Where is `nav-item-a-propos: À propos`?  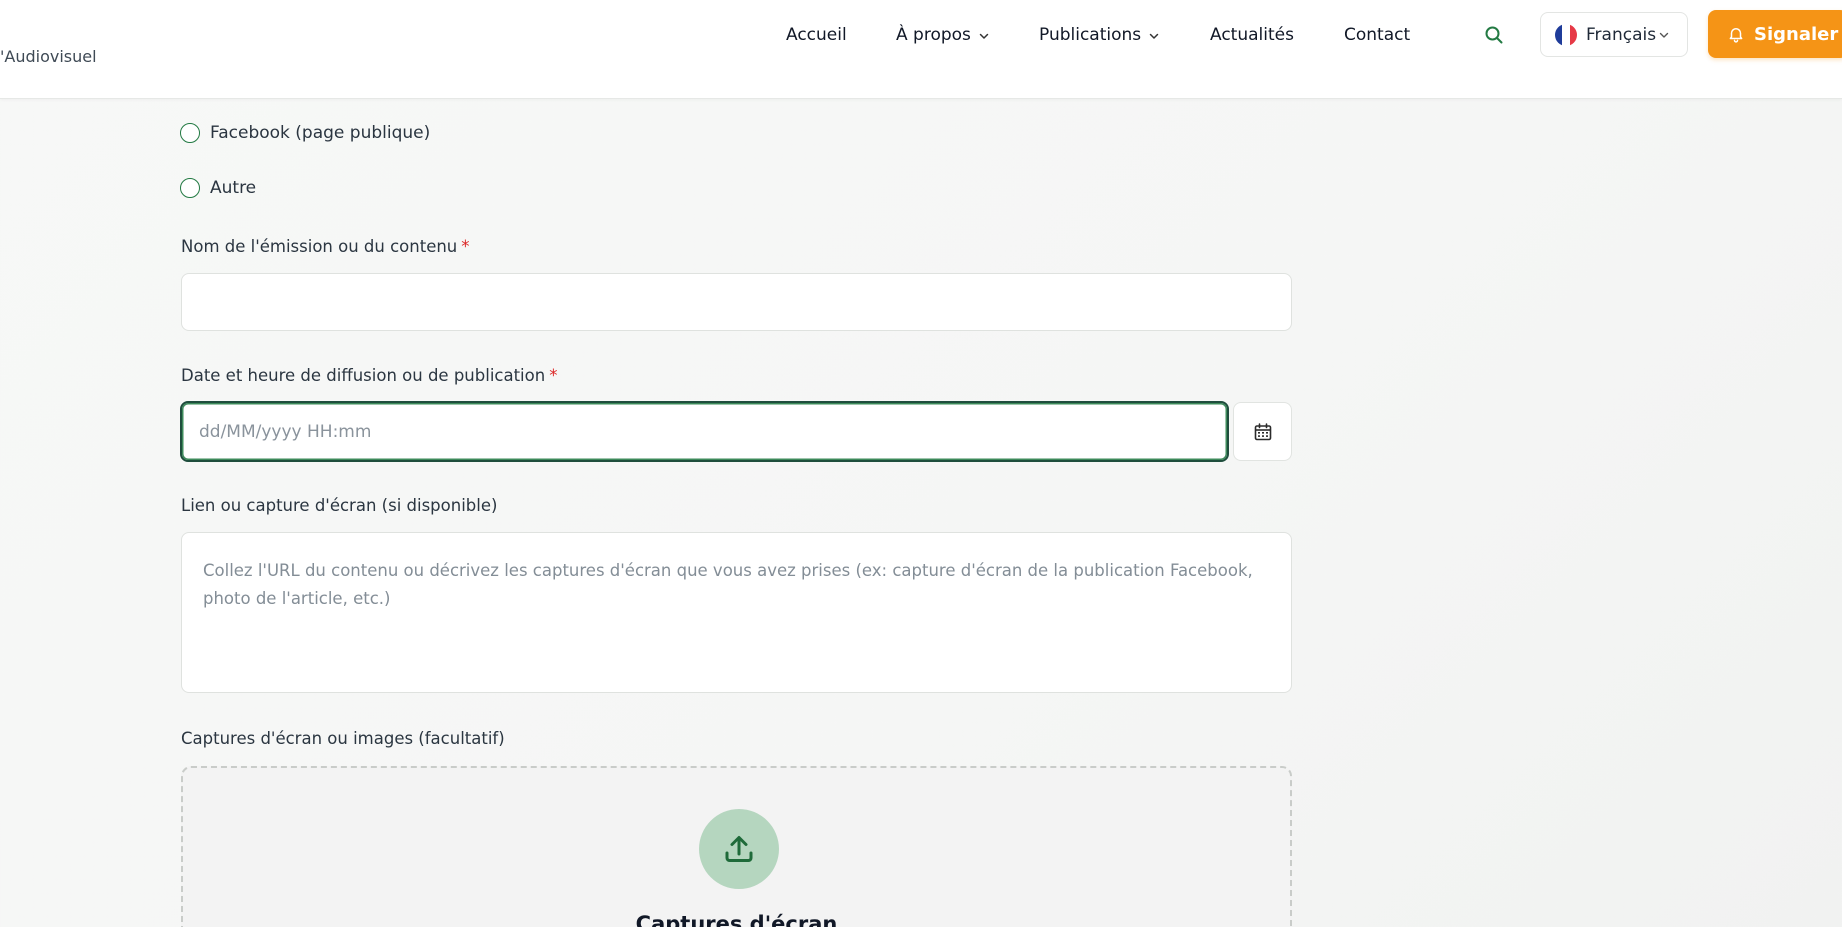 nav-item-a-propos: À propos is located at coordinates (943, 35).